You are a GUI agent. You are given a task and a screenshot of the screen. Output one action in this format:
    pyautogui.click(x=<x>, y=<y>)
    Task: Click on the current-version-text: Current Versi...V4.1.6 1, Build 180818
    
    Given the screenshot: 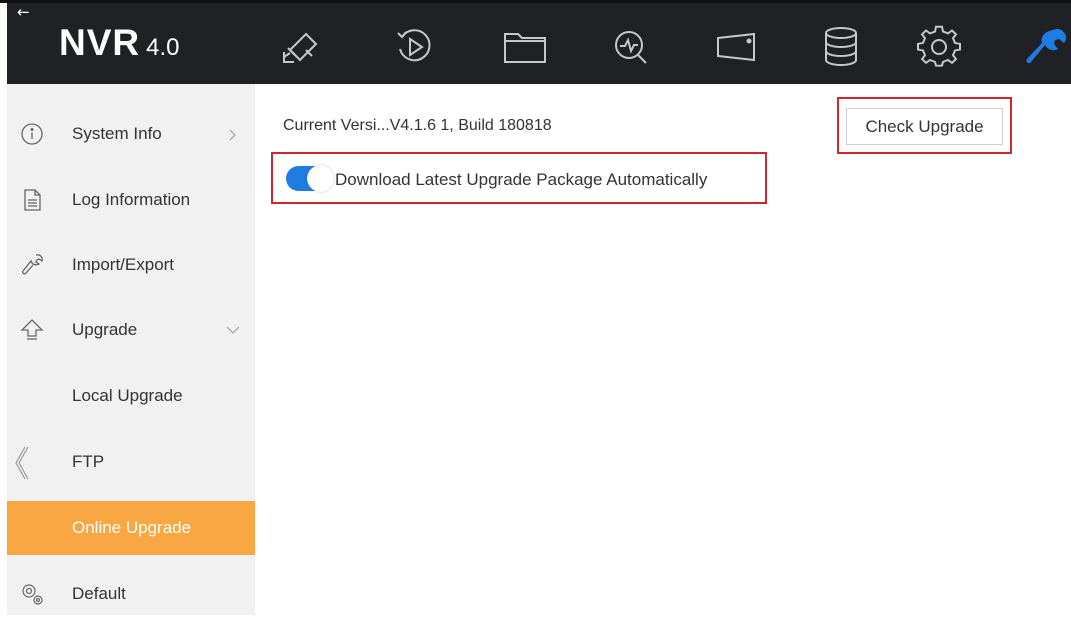 What is the action you would take?
    pyautogui.click(x=417, y=125)
    